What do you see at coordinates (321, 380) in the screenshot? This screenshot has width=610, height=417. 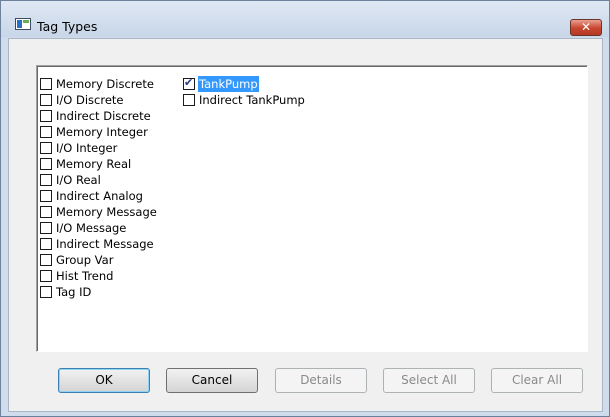 I see `details-button: Details` at bounding box center [321, 380].